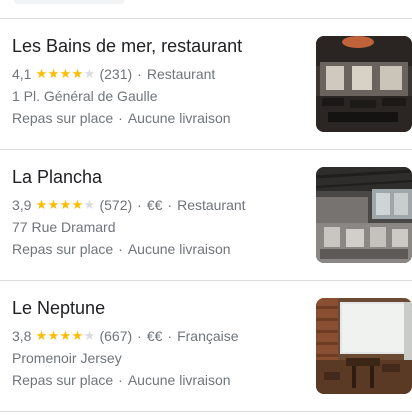 The width and height of the screenshot is (412, 420). I want to click on address: Promenoir Jersey, so click(67, 358).